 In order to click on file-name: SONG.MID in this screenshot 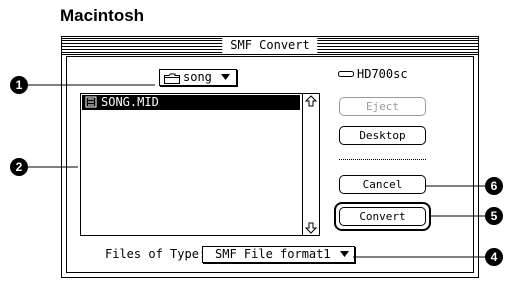, I will do `click(130, 102)`.